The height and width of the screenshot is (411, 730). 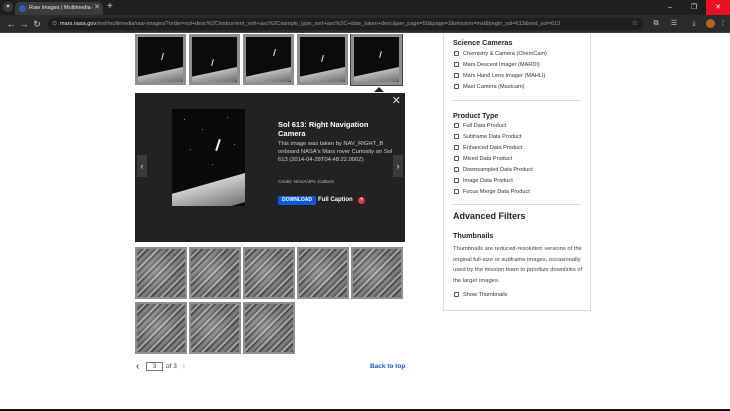 I want to click on selected-pointer, so click(x=379, y=89).